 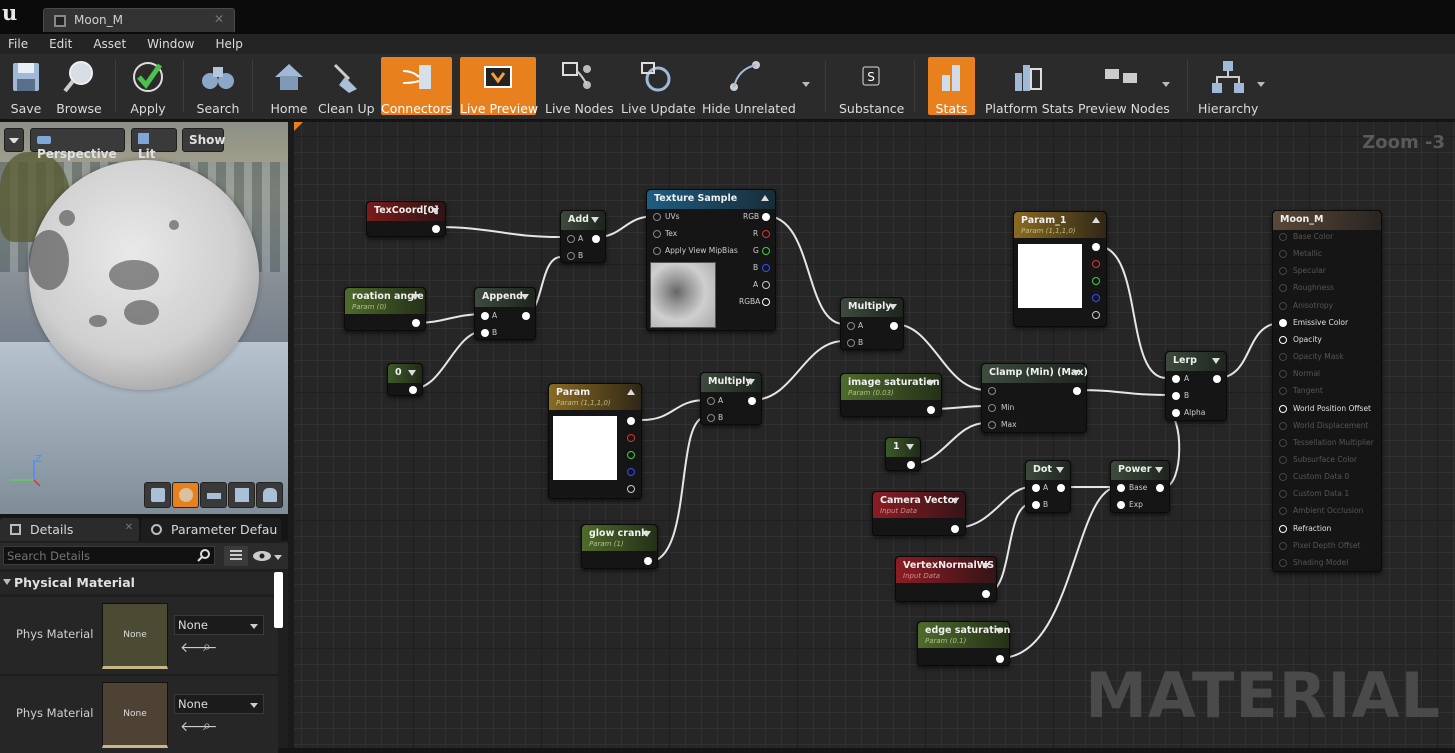 What do you see at coordinates (963, 643) in the screenshot?
I see `node-edge-saturation: edge saturation Param (0.1)` at bounding box center [963, 643].